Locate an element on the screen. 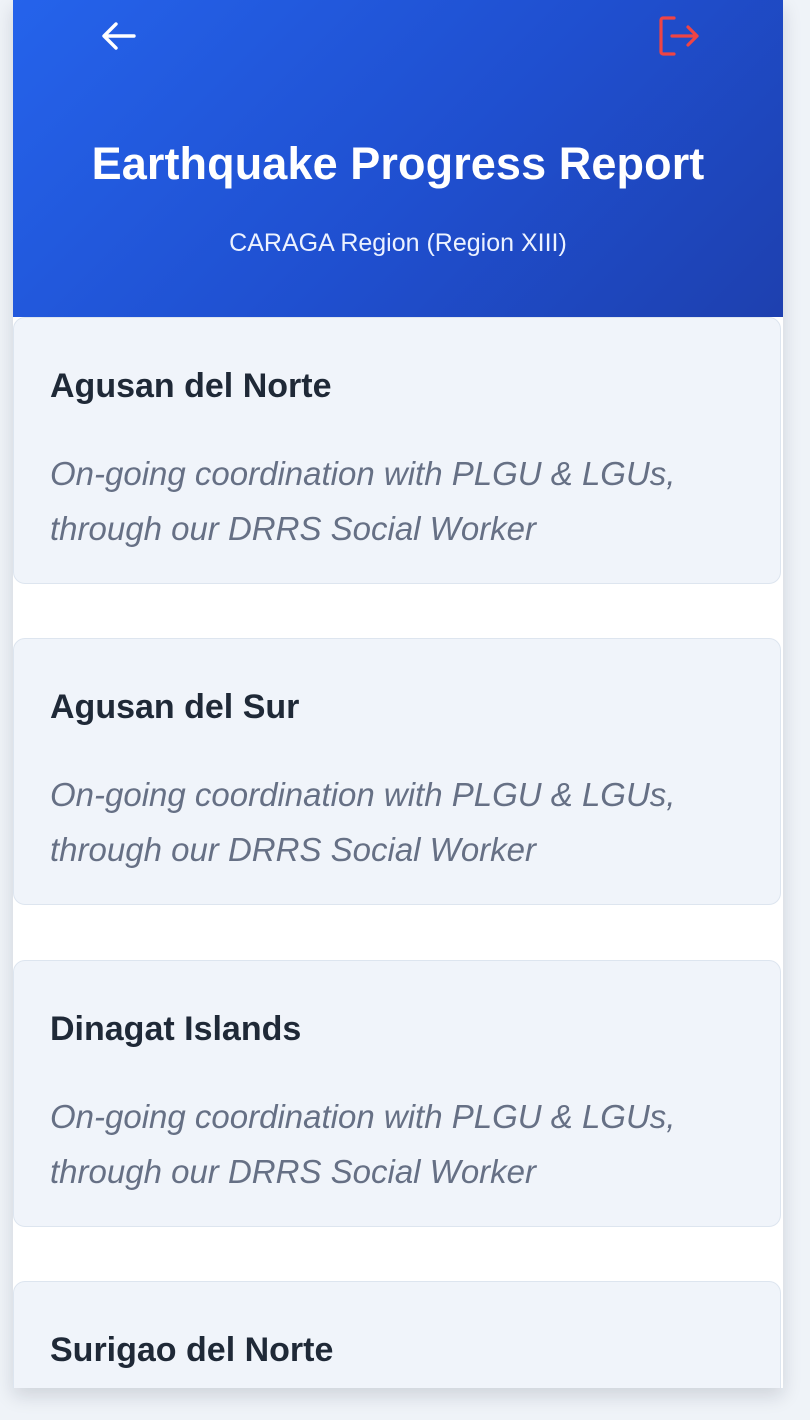 The width and height of the screenshot is (810, 1420). logout-icon is located at coordinates (678, 38).